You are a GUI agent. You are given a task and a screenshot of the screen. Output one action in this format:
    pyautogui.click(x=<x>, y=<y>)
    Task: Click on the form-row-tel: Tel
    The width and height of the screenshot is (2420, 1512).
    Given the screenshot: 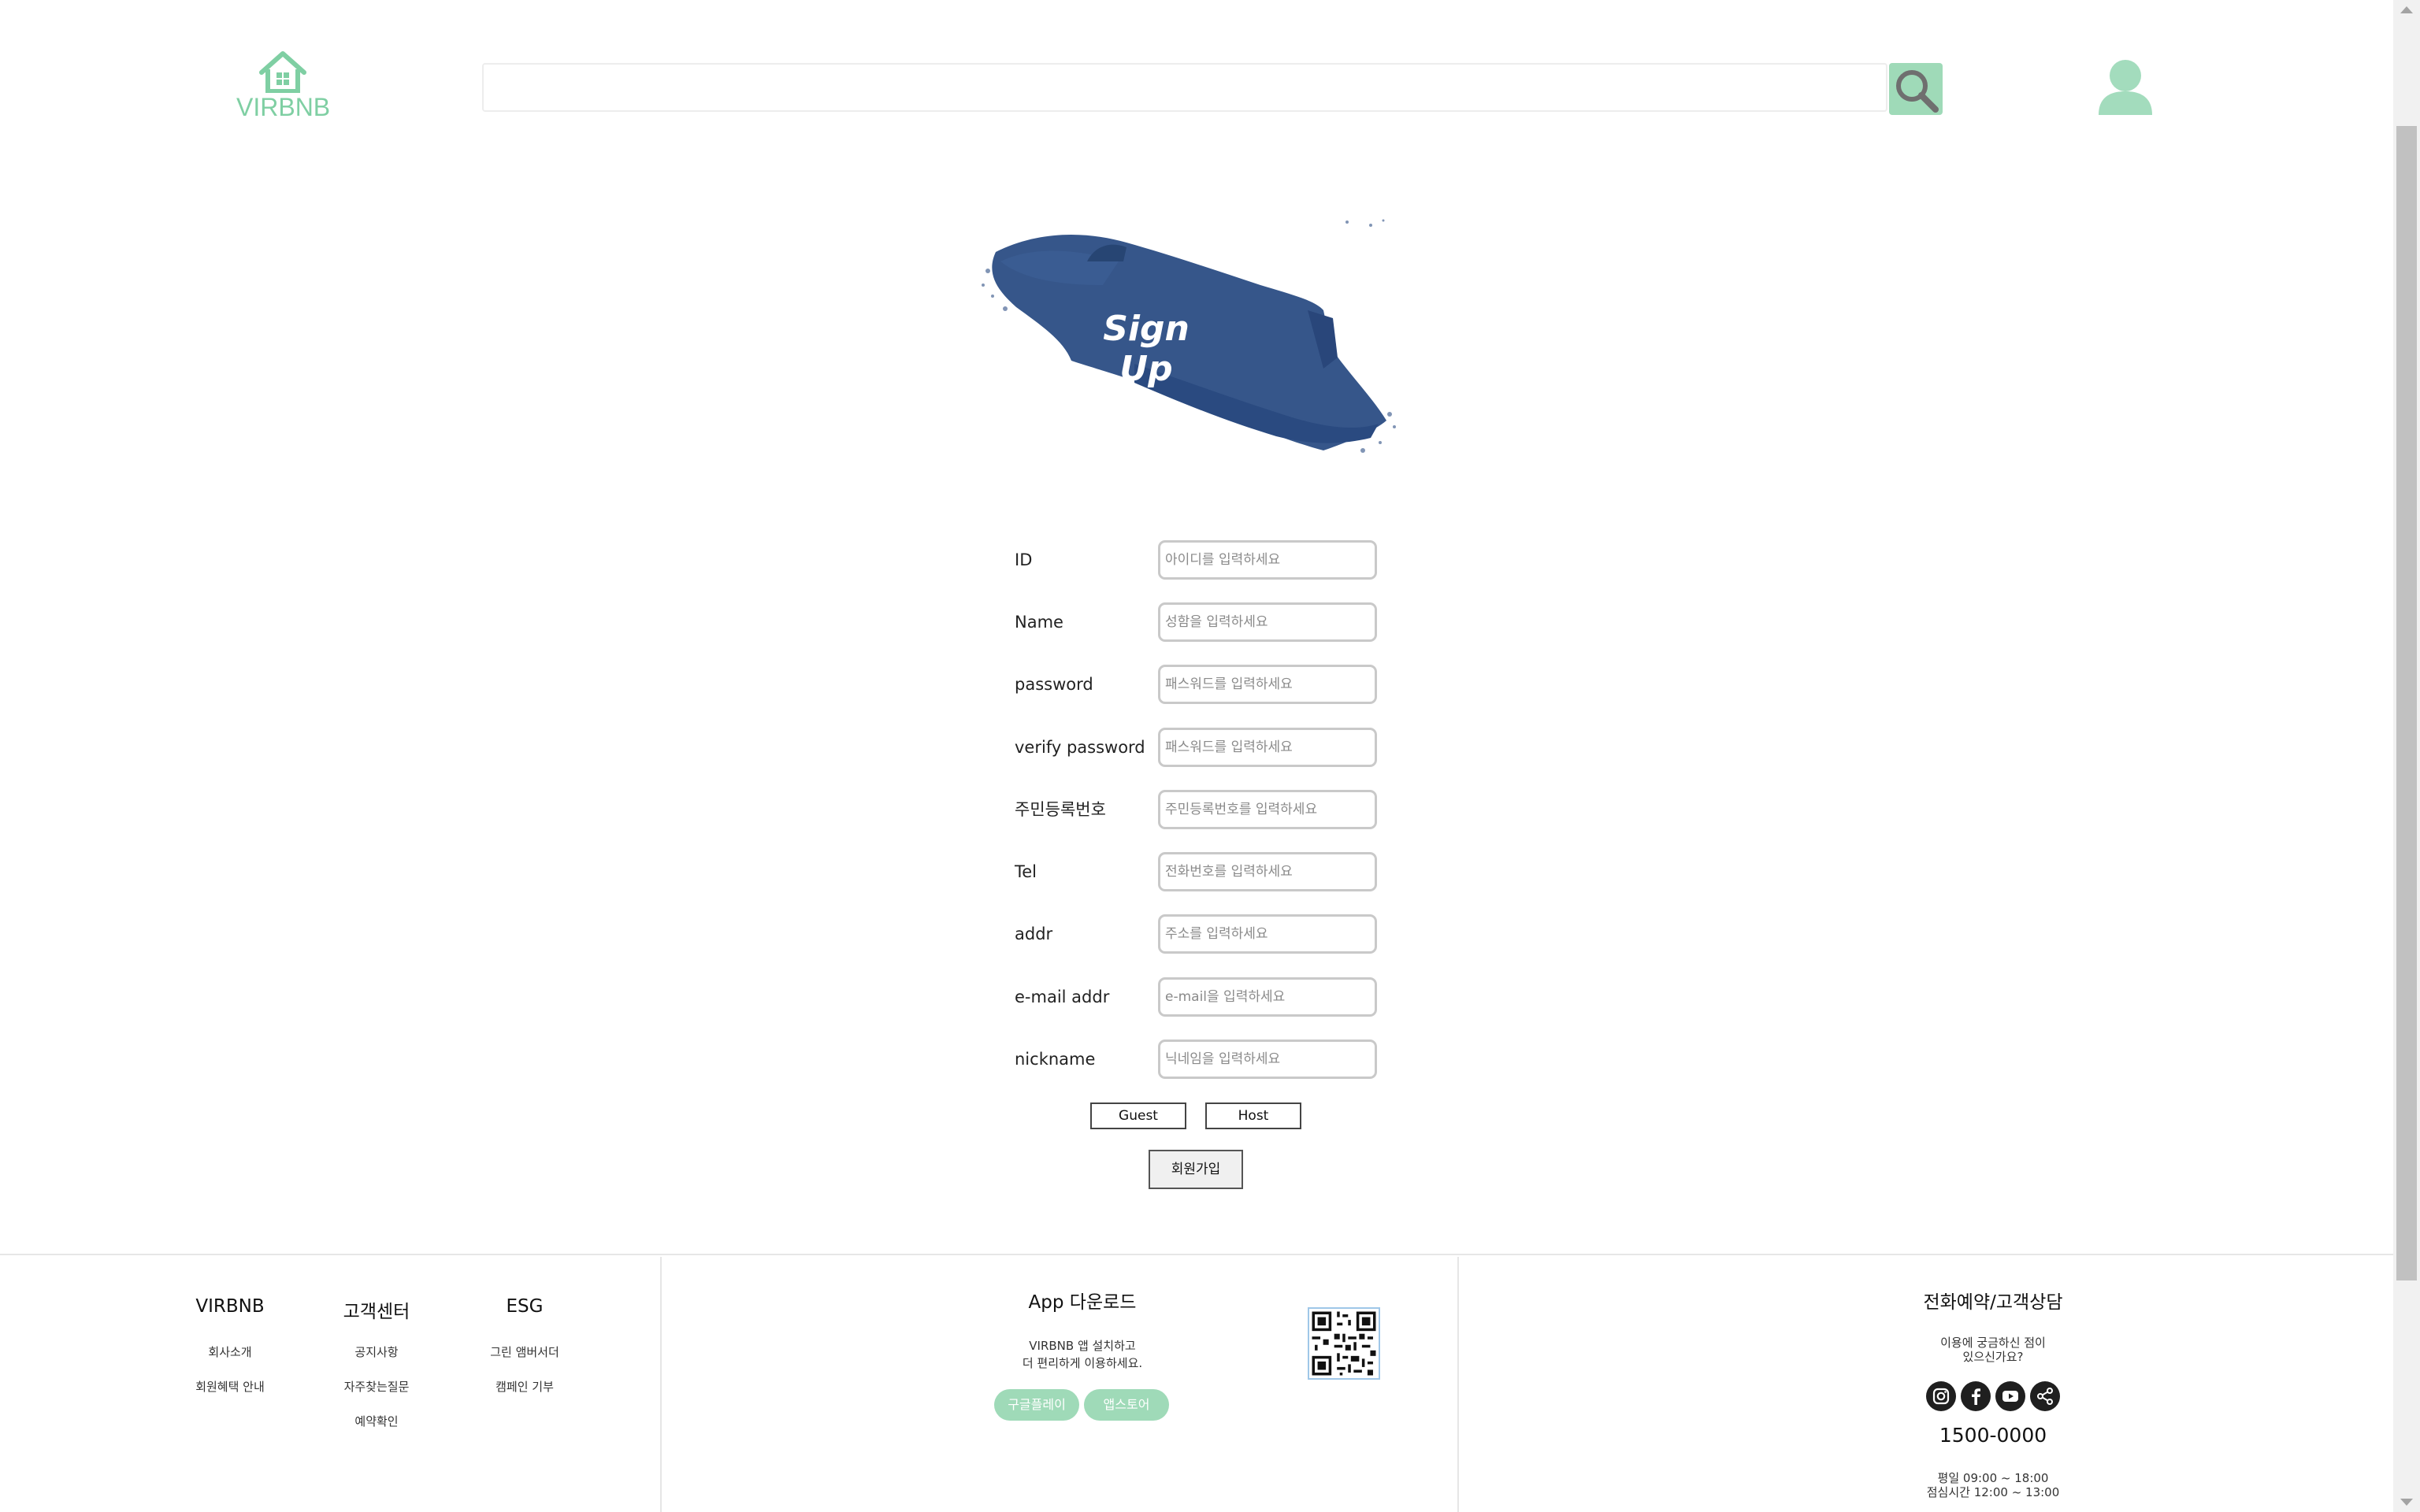 What is the action you would take?
    pyautogui.click(x=1195, y=871)
    